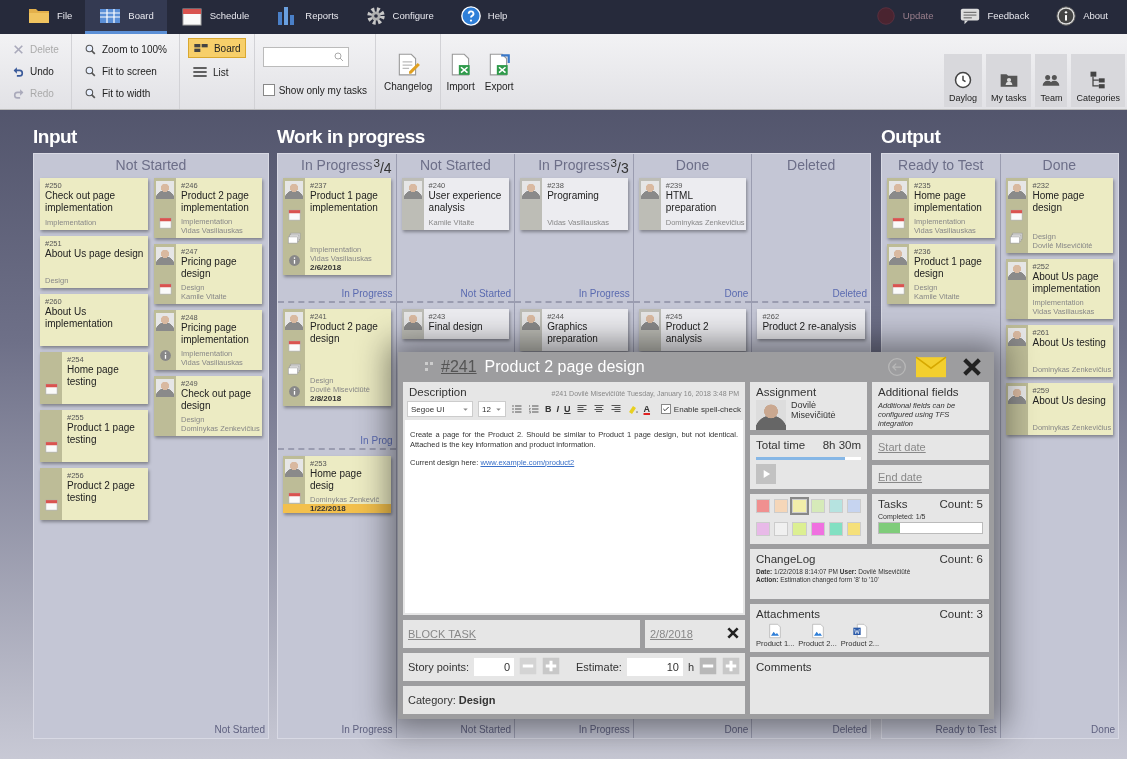 Image resolution: width=1127 pixels, height=759 pixels. What do you see at coordinates (409, 71) in the screenshot?
I see `toolbar-button: Changelog` at bounding box center [409, 71].